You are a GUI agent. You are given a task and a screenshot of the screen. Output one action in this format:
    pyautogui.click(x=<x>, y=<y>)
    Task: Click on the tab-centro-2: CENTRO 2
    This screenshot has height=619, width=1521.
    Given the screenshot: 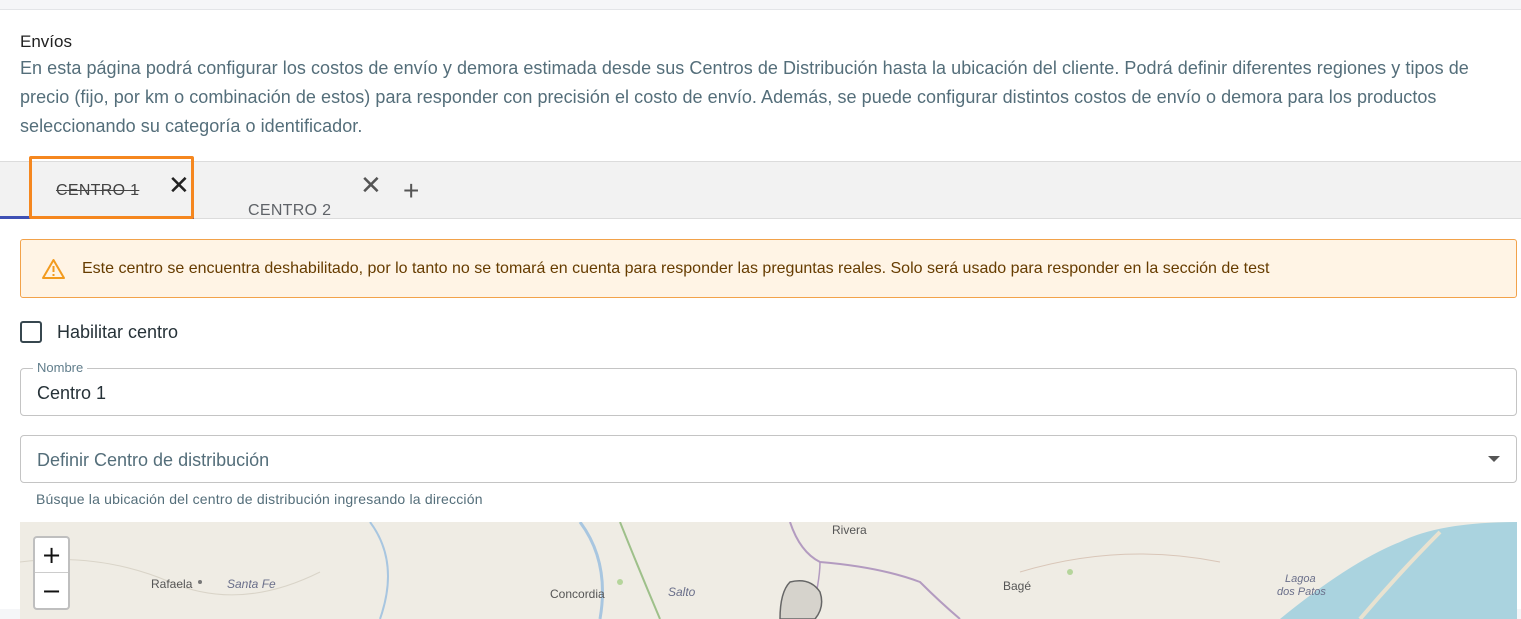 What is the action you would take?
    pyautogui.click(x=289, y=210)
    